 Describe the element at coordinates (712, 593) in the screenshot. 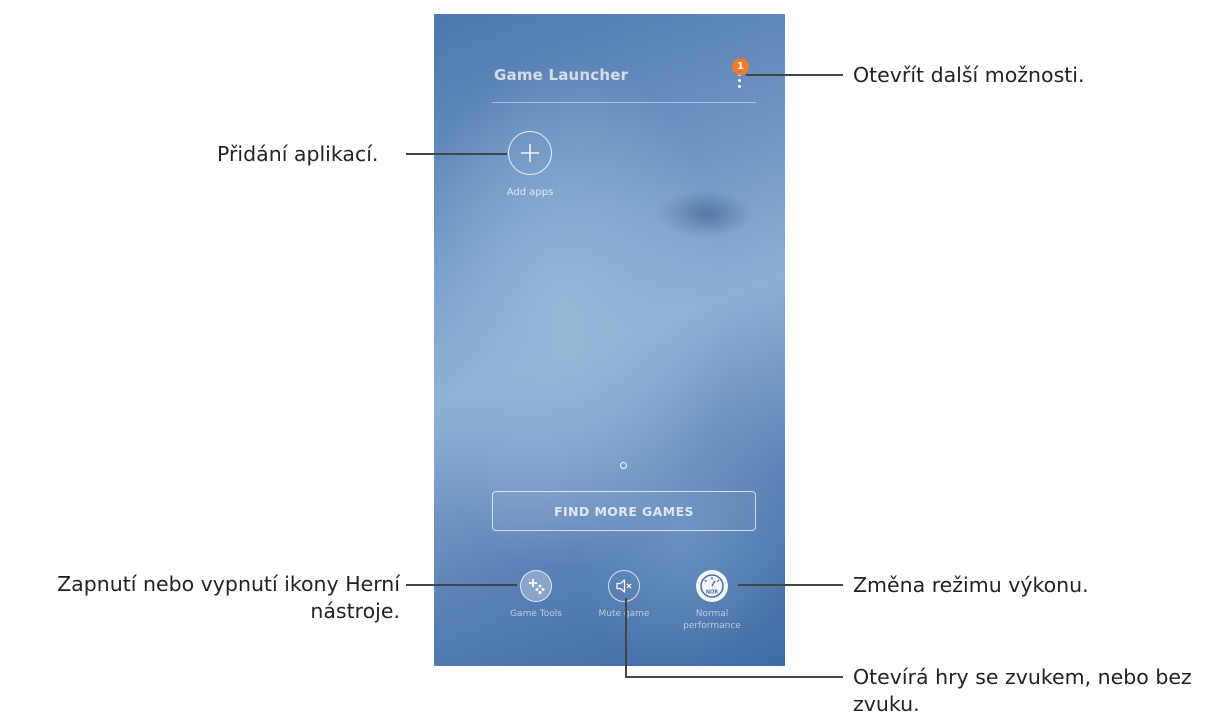

I see `gauge-mode-text: NOR` at that location.